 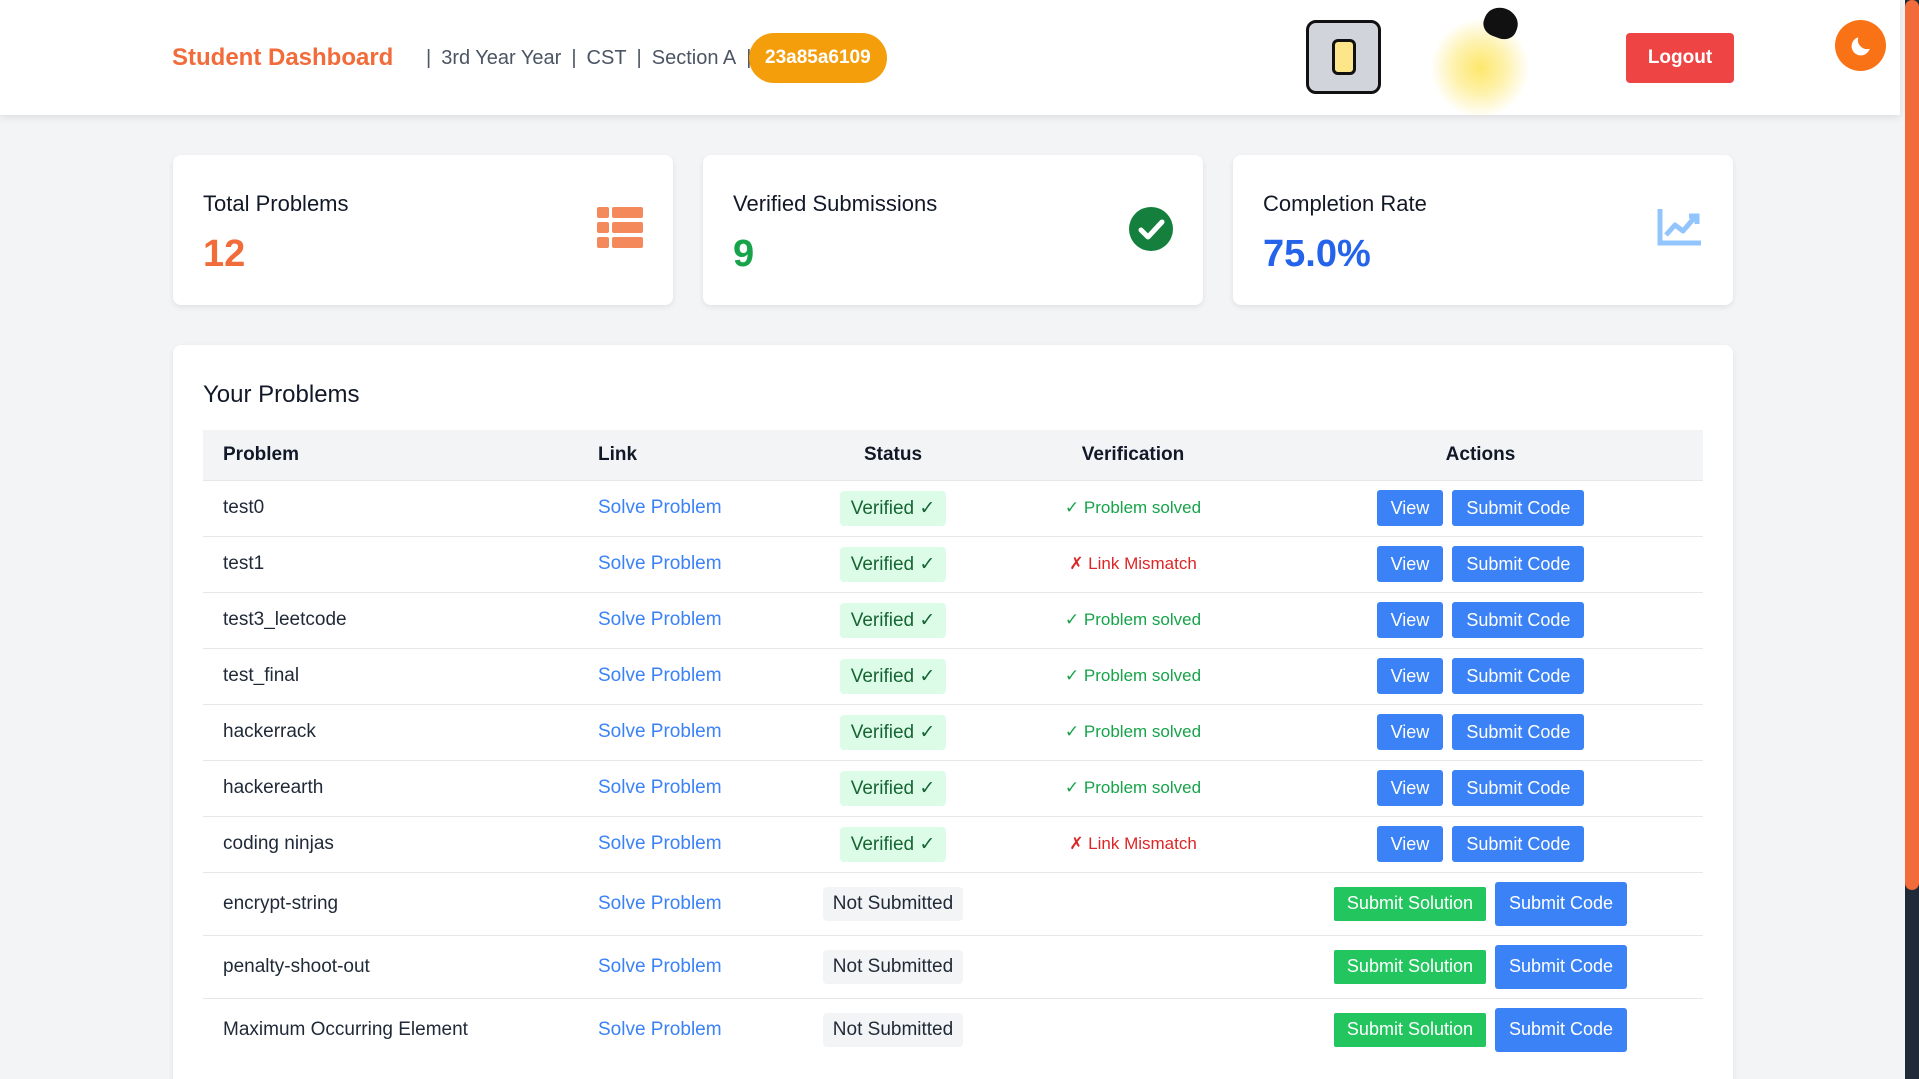 What do you see at coordinates (281, 394) in the screenshot?
I see `panel-title: Your Problems` at bounding box center [281, 394].